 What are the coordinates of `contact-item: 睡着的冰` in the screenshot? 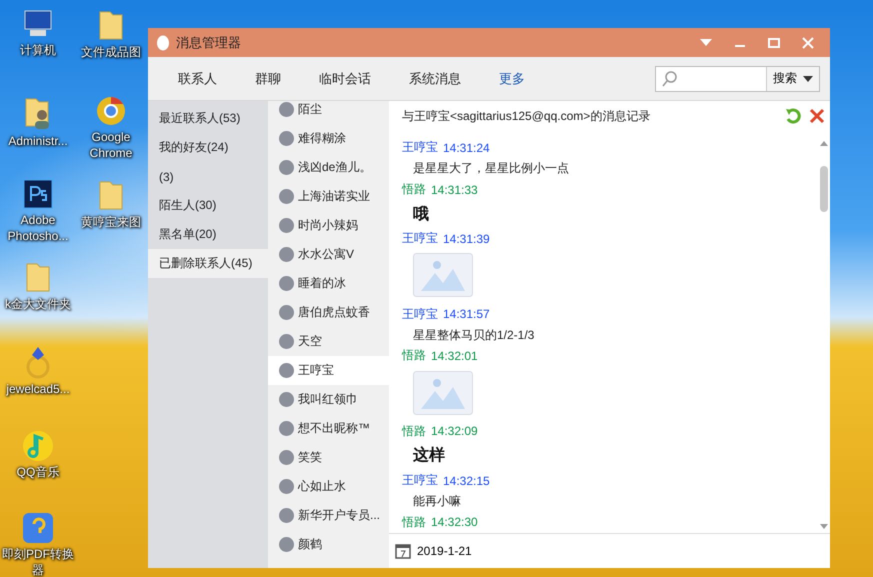 It's located at (328, 283).